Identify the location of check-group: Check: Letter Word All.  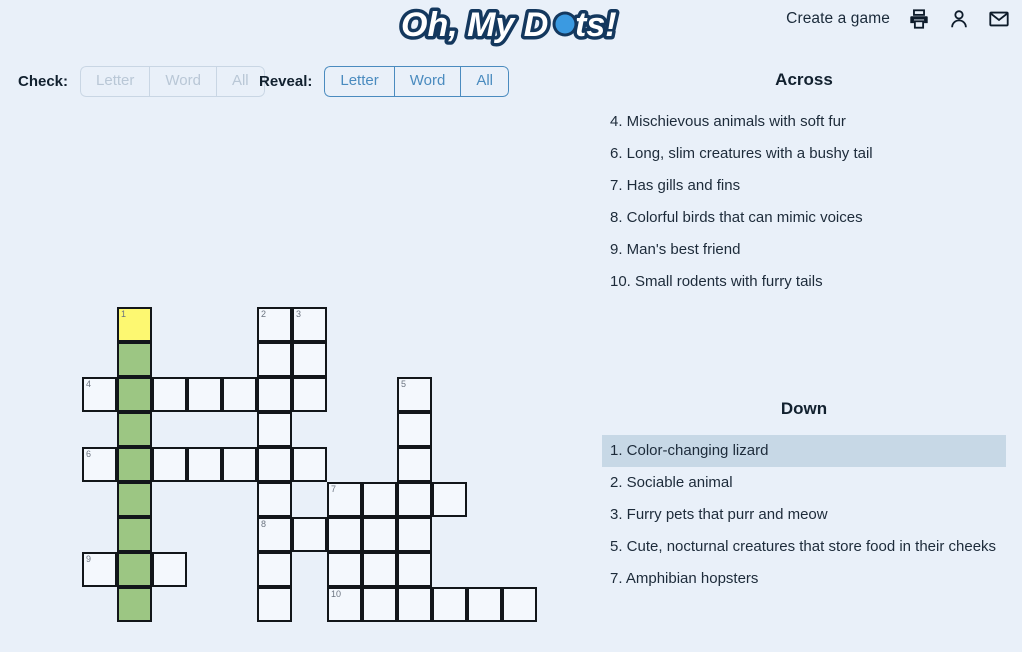
(141, 81).